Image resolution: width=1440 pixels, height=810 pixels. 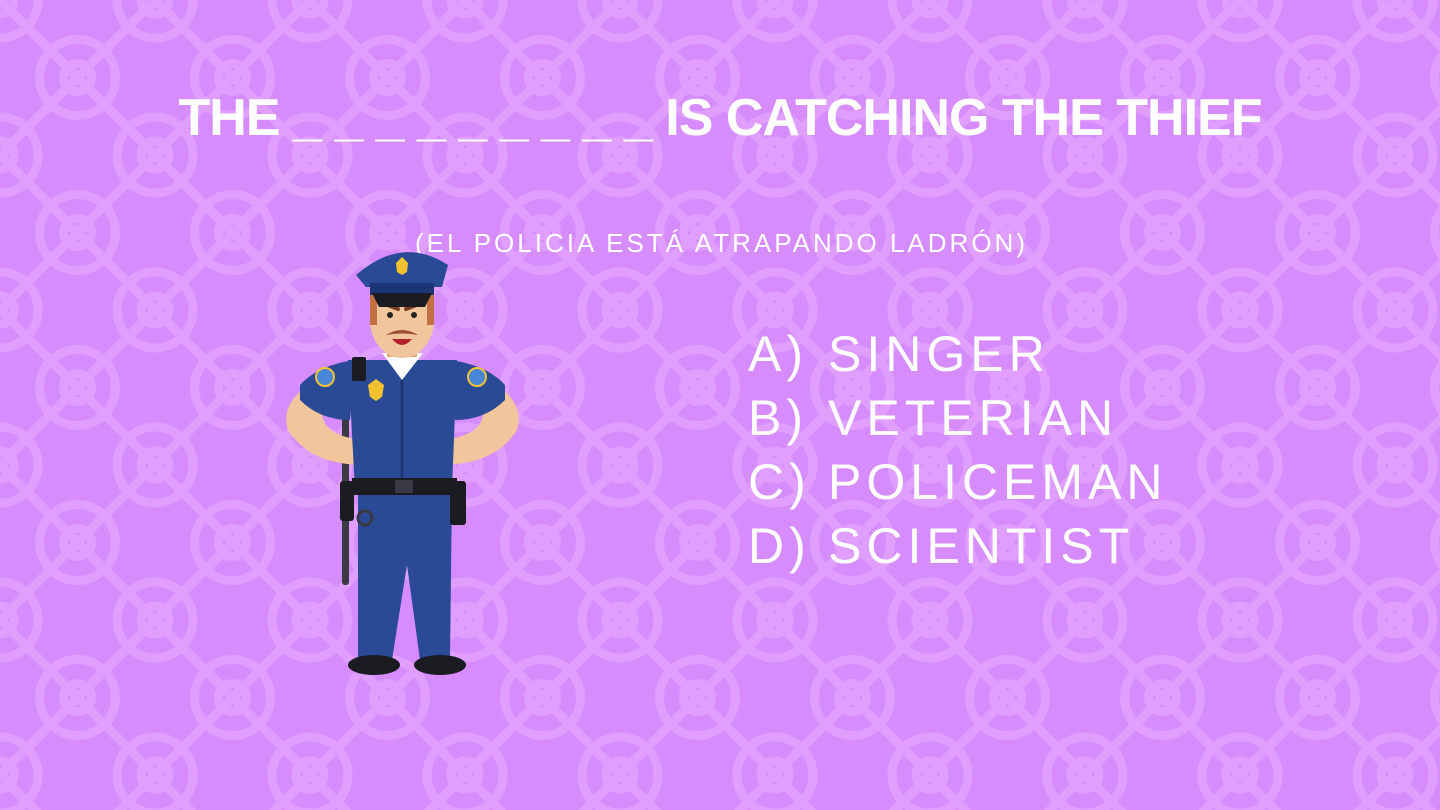 I want to click on option-b: B) VETERIAN, so click(x=958, y=418).